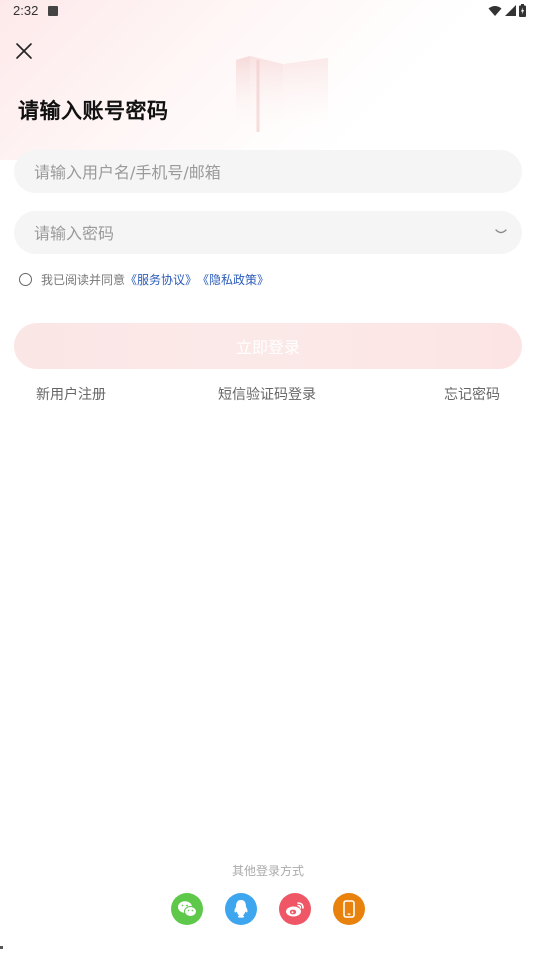  What do you see at coordinates (510, 10) in the screenshot?
I see `signal-icon` at bounding box center [510, 10].